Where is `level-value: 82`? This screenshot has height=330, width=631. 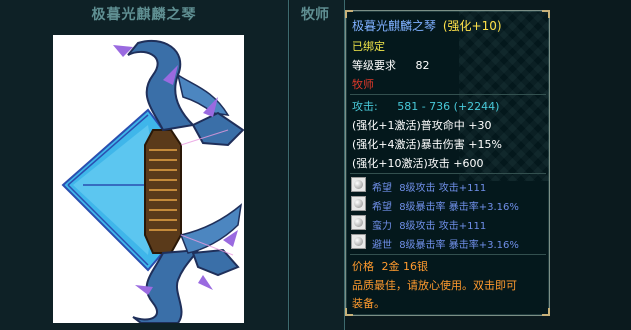
level-value: 82 is located at coordinates (422, 65).